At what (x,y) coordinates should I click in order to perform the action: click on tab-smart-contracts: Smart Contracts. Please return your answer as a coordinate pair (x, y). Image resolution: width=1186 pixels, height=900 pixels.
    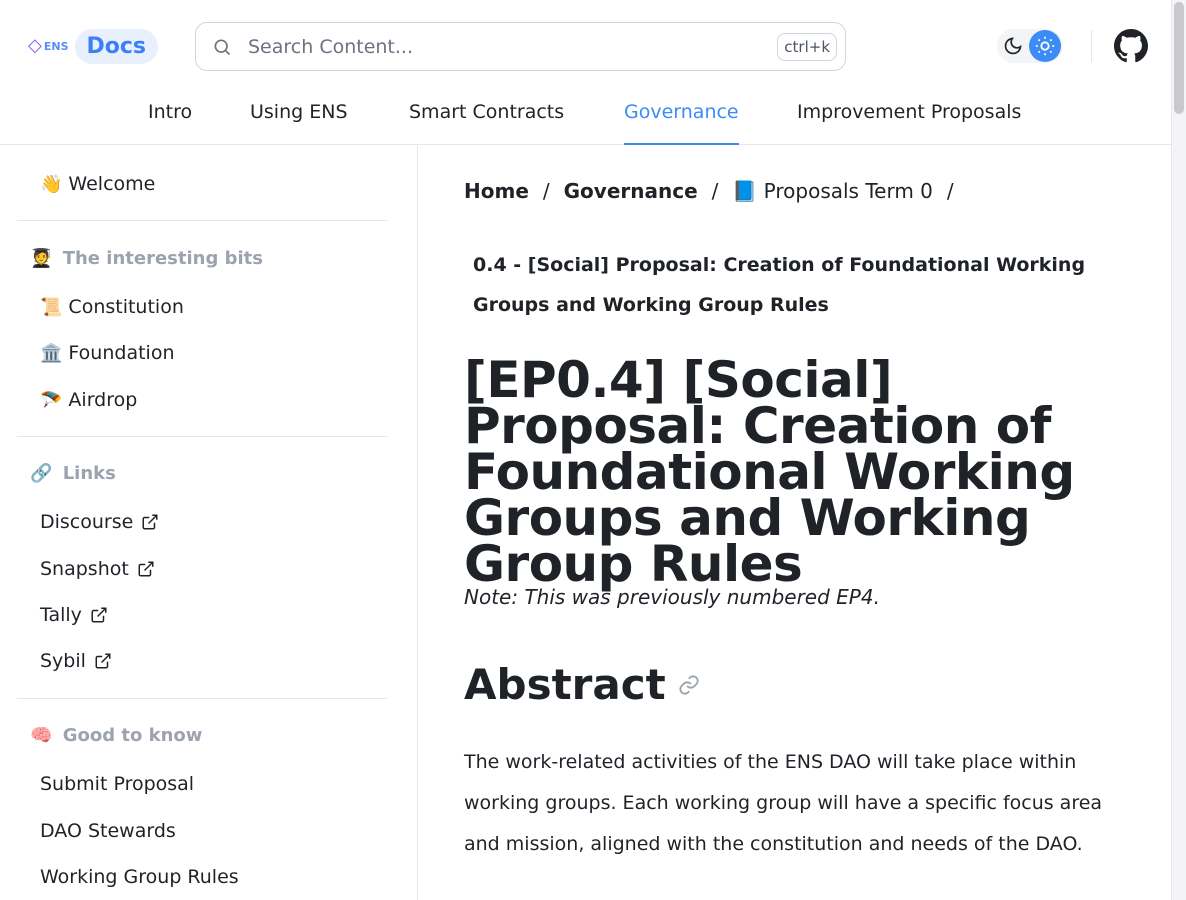
    Looking at the image, I should click on (486, 117).